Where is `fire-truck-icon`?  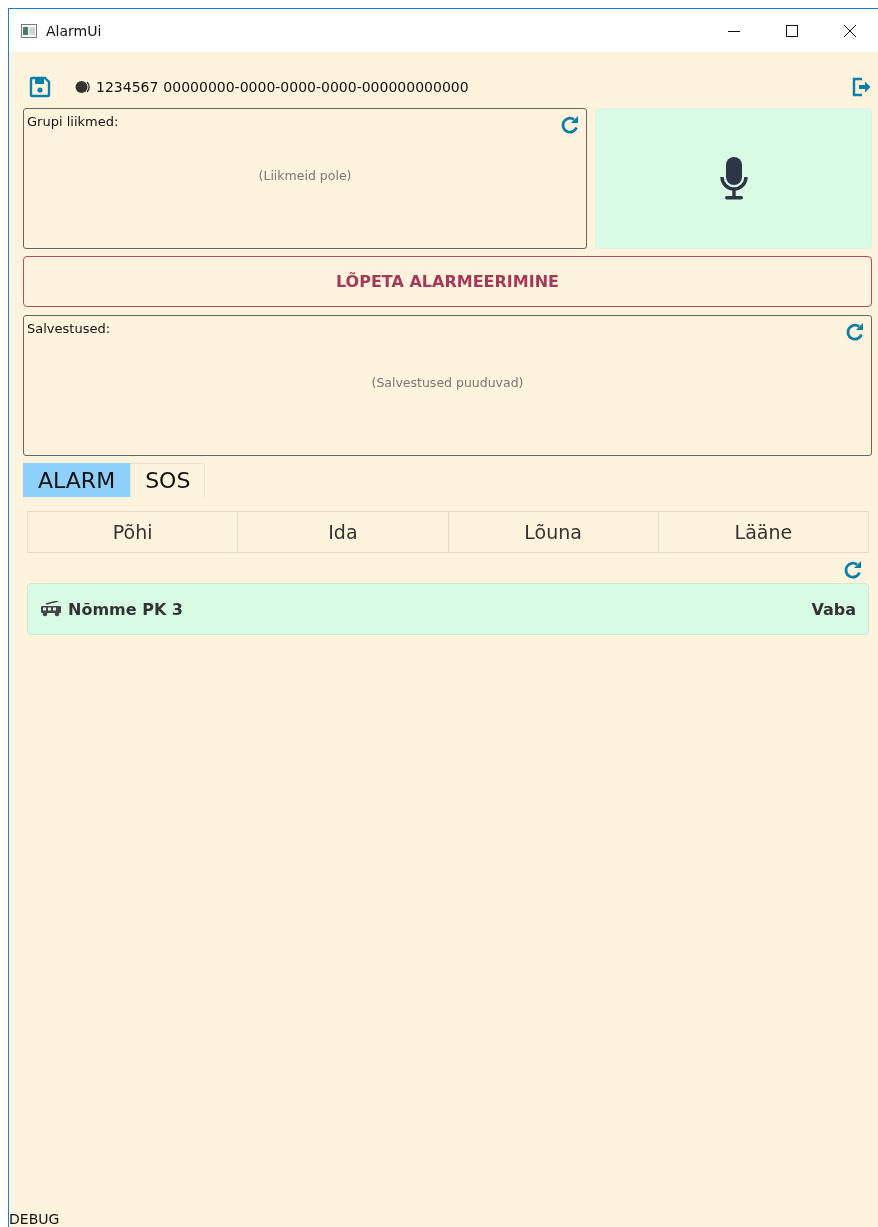 fire-truck-icon is located at coordinates (51, 609).